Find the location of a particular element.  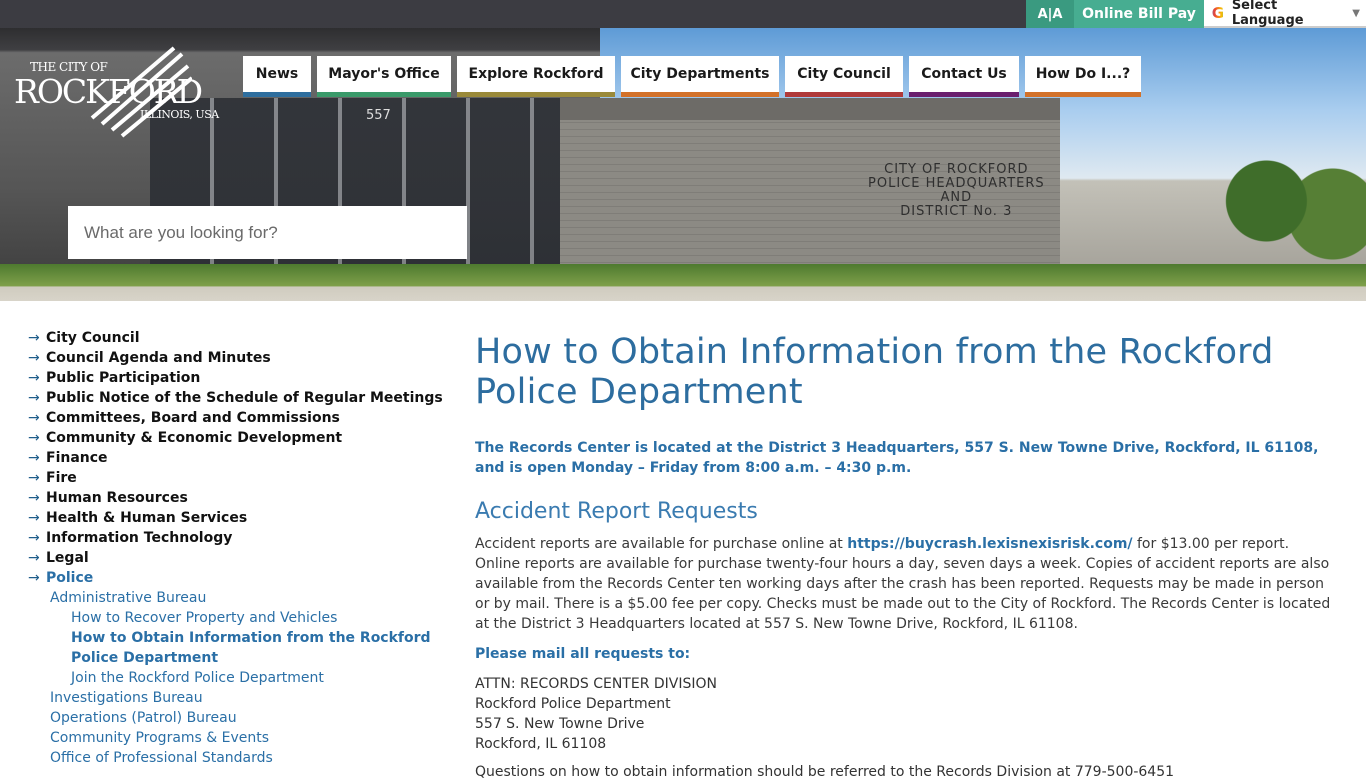

hero-sign-line: CITY OF ROCKFORD is located at coordinates (956, 169).